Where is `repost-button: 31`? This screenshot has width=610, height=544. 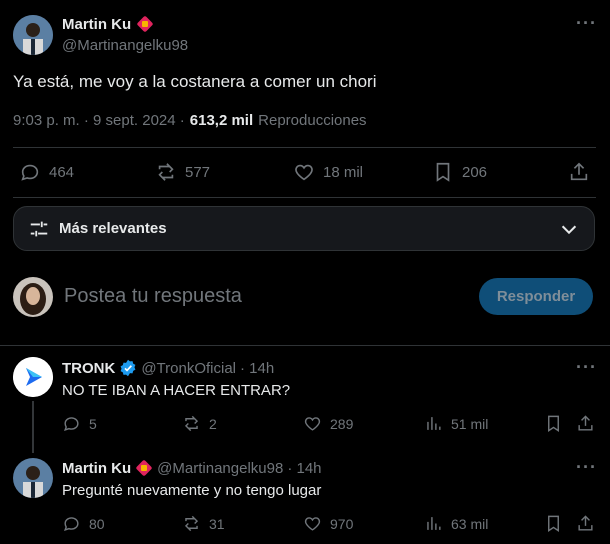 repost-button: 31 is located at coordinates (203, 523).